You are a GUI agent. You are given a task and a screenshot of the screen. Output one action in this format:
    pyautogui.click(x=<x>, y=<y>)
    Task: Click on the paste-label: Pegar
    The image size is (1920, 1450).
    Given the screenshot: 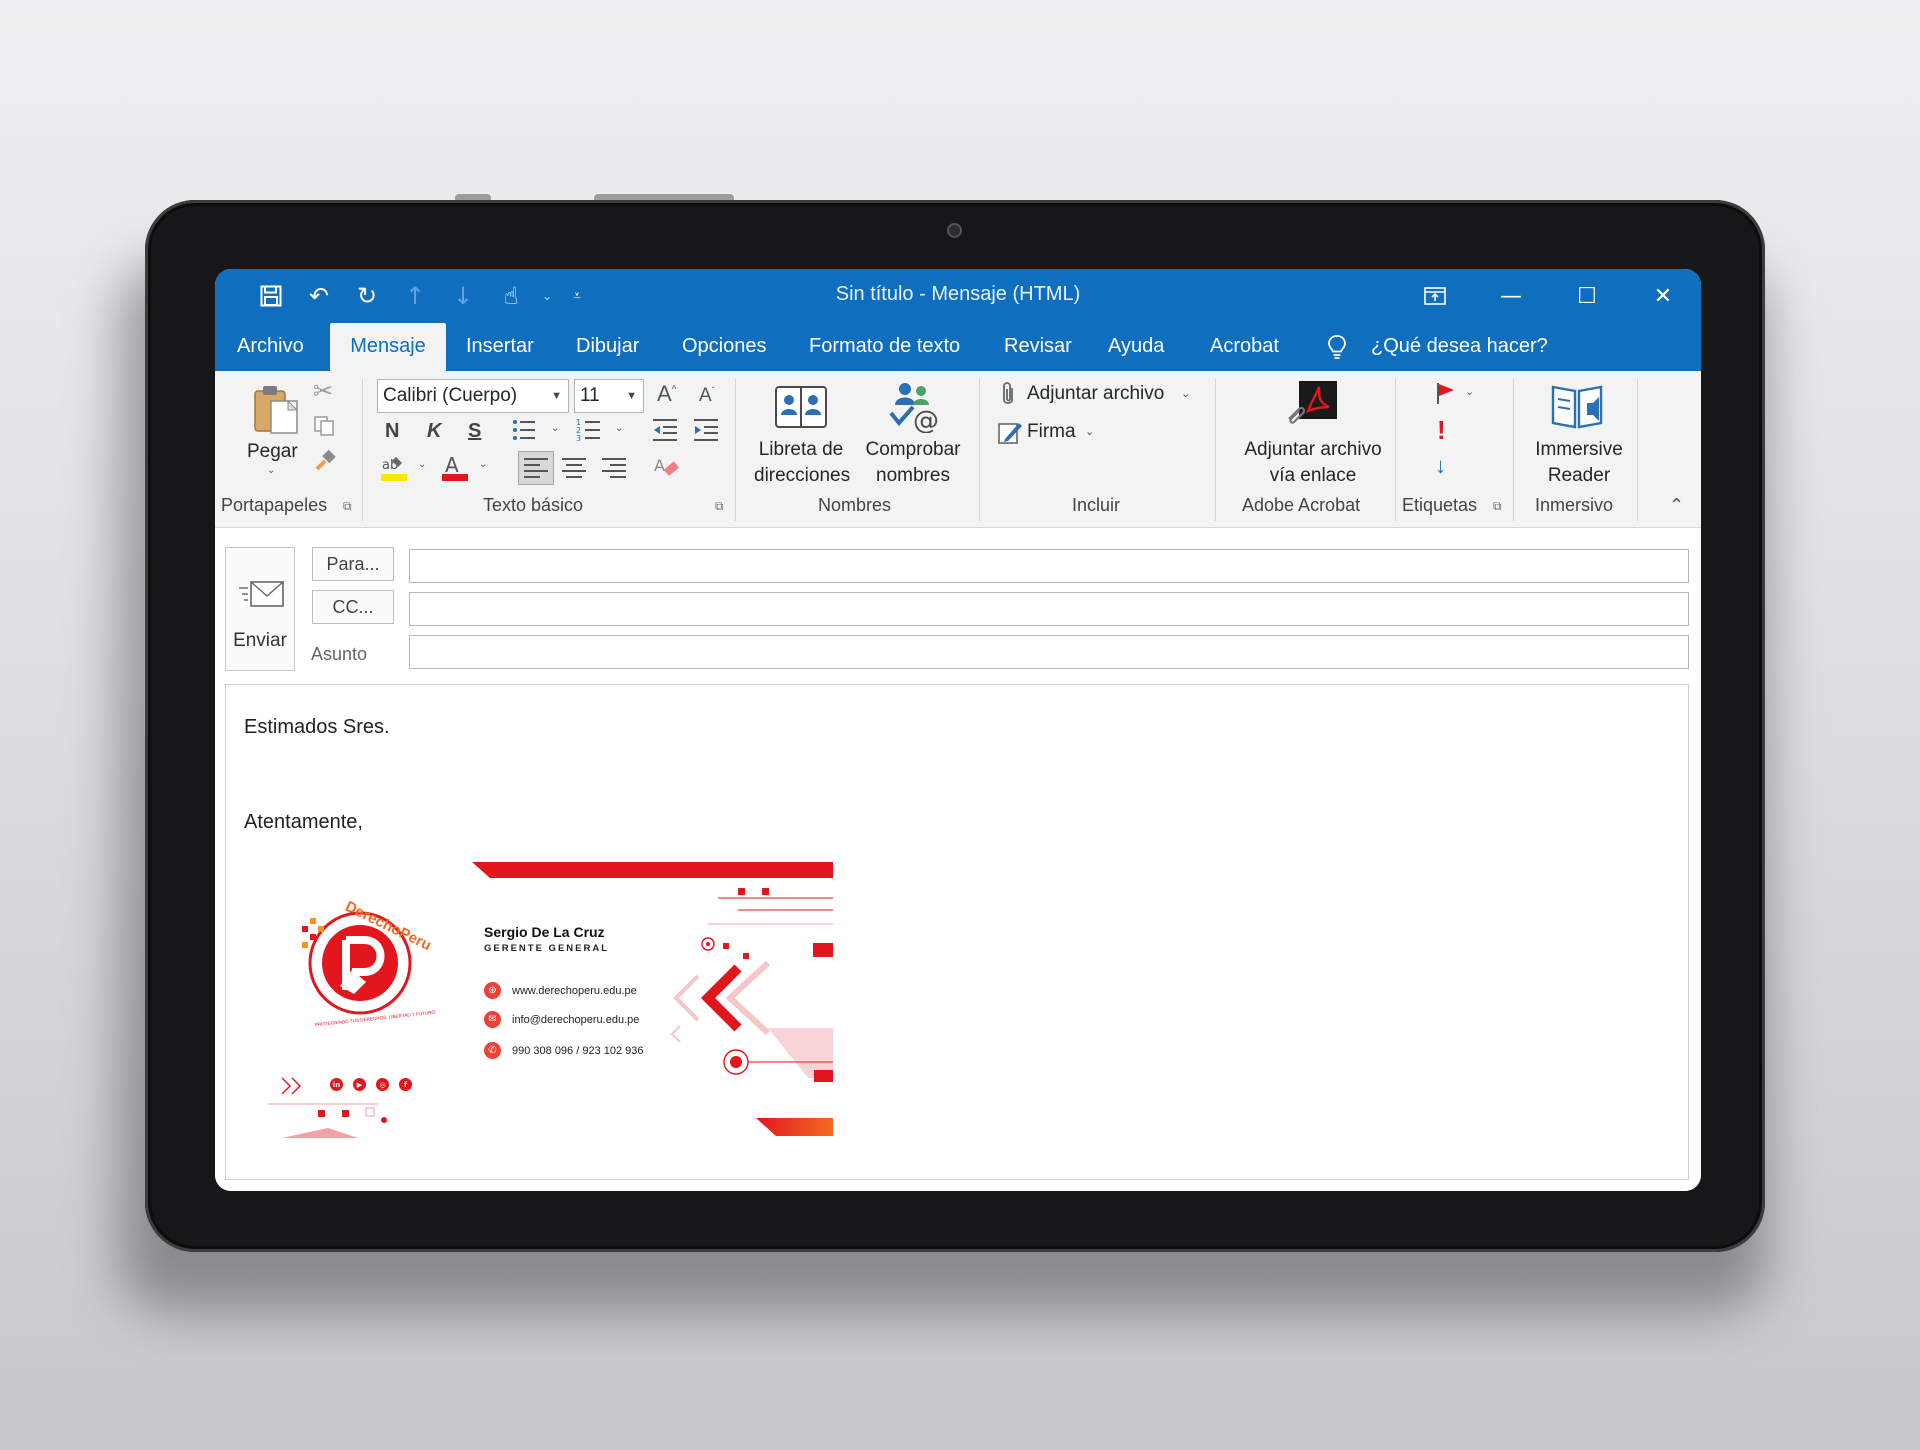 What is the action you would take?
    pyautogui.click(x=272, y=452)
    